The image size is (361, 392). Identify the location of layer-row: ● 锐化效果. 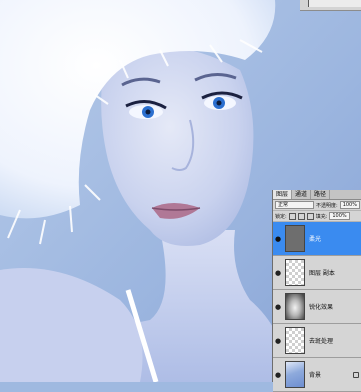
(317, 307).